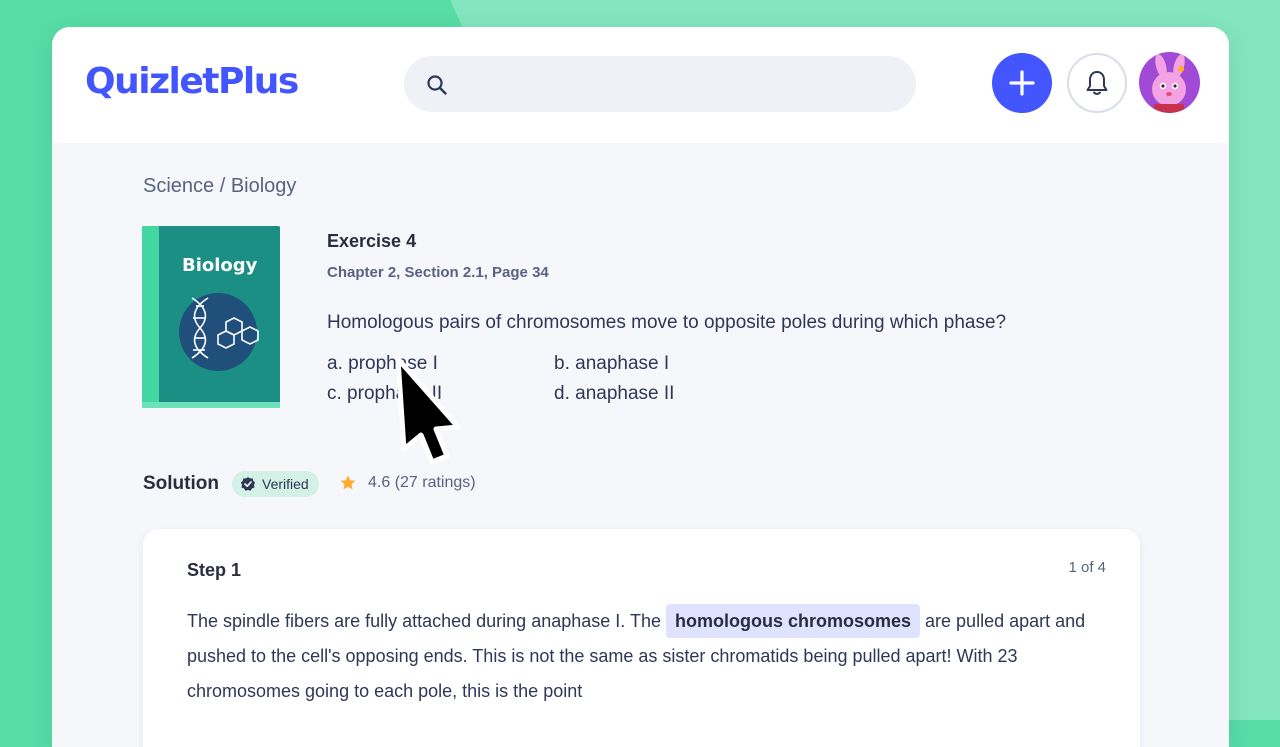  Describe the element at coordinates (437, 85) in the screenshot. I see `search-icon` at that location.